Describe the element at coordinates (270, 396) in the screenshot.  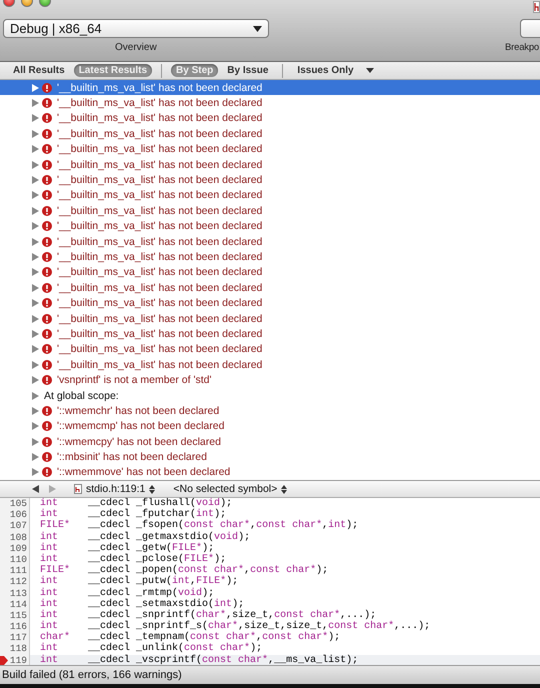
I see `issue-row: At global scope:` at that location.